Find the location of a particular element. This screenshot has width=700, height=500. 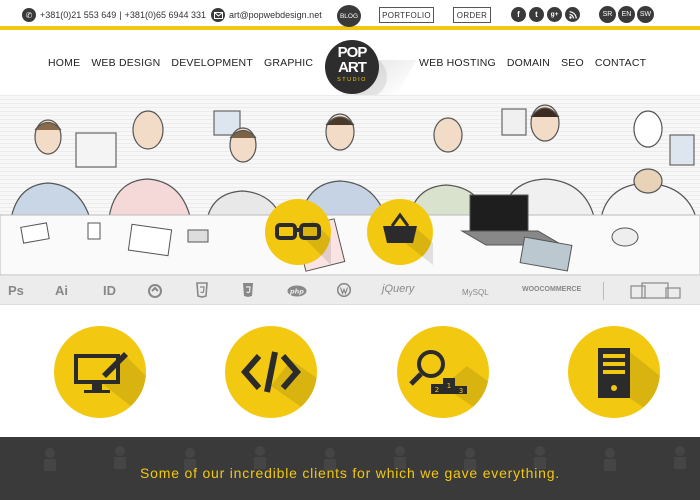

service-hosting is located at coordinates (614, 372).